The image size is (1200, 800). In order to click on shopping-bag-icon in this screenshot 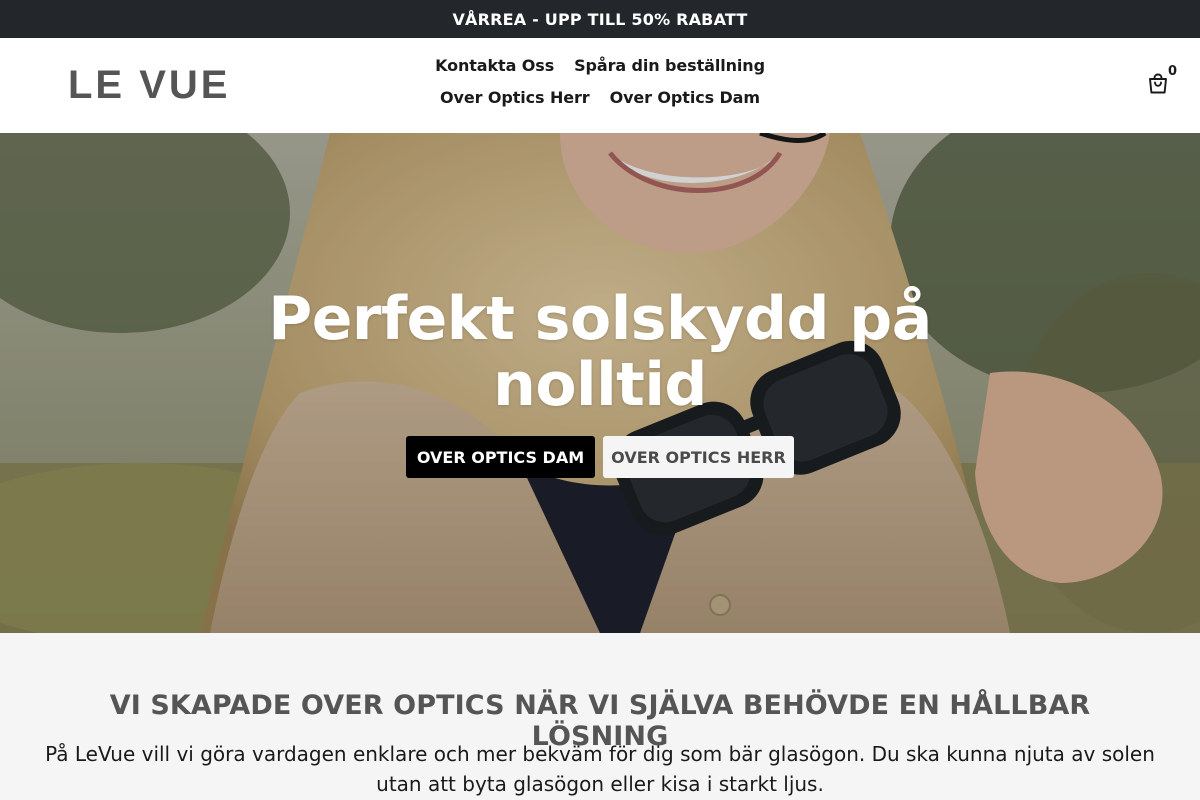, I will do `click(1158, 83)`.